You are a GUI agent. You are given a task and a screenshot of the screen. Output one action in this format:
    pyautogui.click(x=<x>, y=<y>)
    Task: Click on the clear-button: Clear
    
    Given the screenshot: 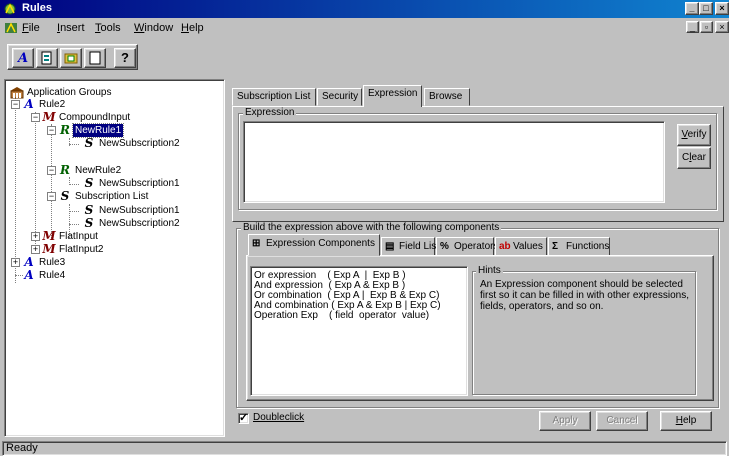 What is the action you would take?
    pyautogui.click(x=694, y=158)
    